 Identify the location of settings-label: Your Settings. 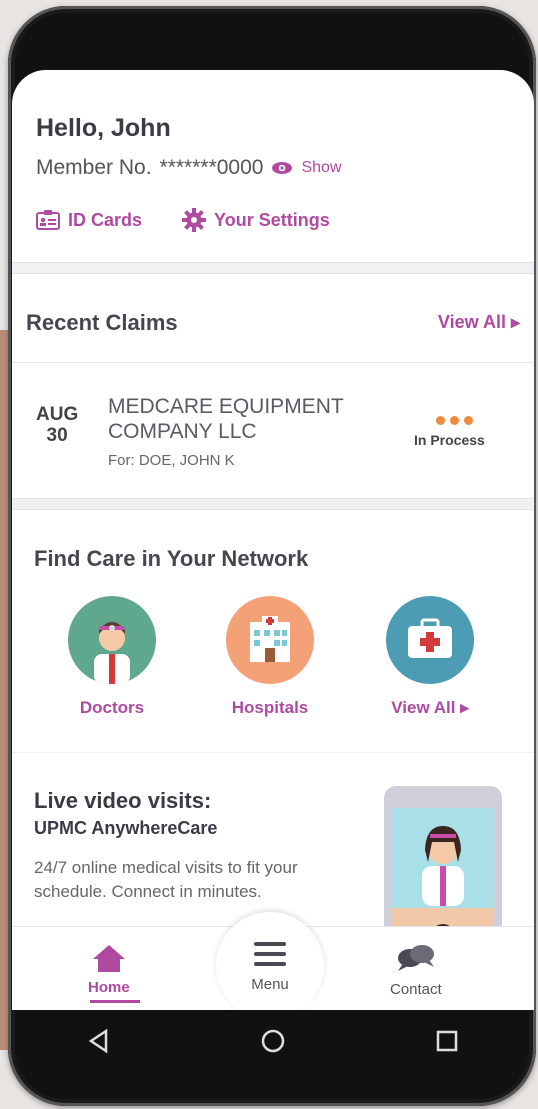
(272, 219).